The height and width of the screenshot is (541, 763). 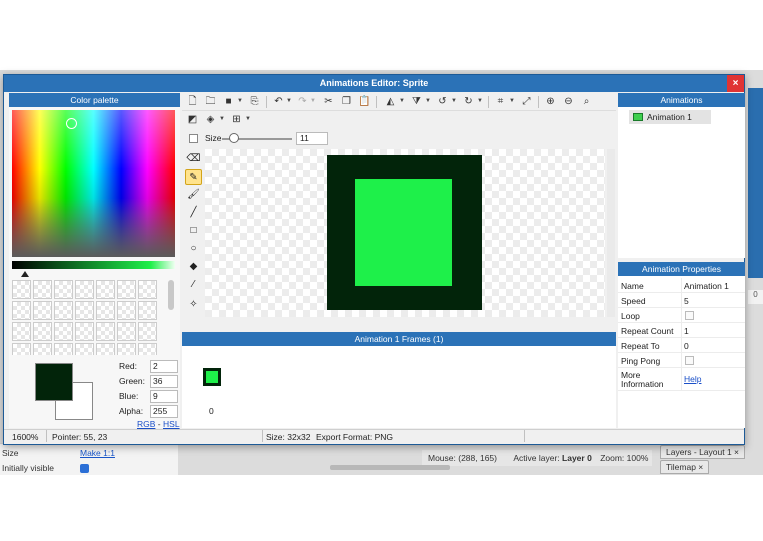 What do you see at coordinates (364, 101) in the screenshot?
I see `paste-icon: 📋` at bounding box center [364, 101].